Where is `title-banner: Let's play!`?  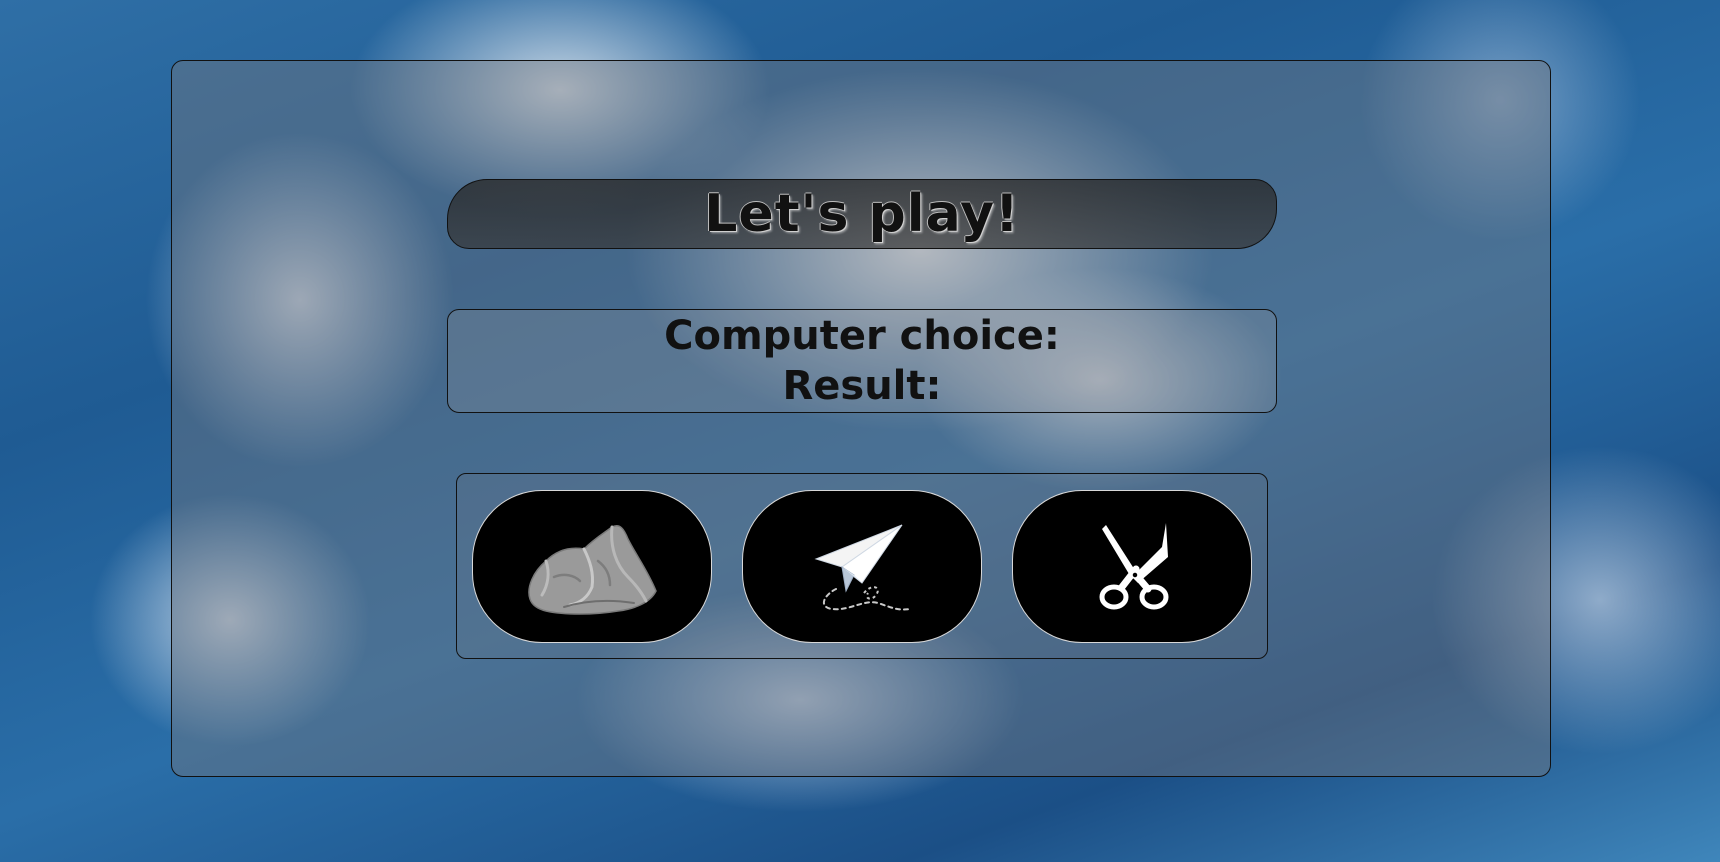
title-banner: Let's play! is located at coordinates (862, 214).